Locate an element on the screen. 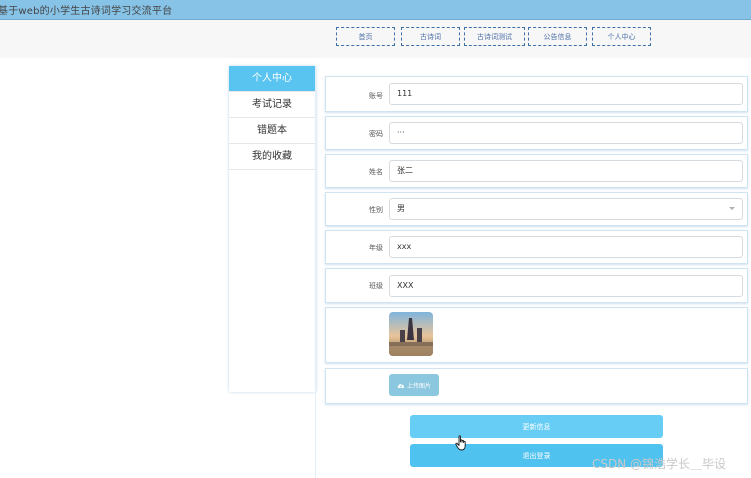  class-label: 班级 is located at coordinates (376, 286).